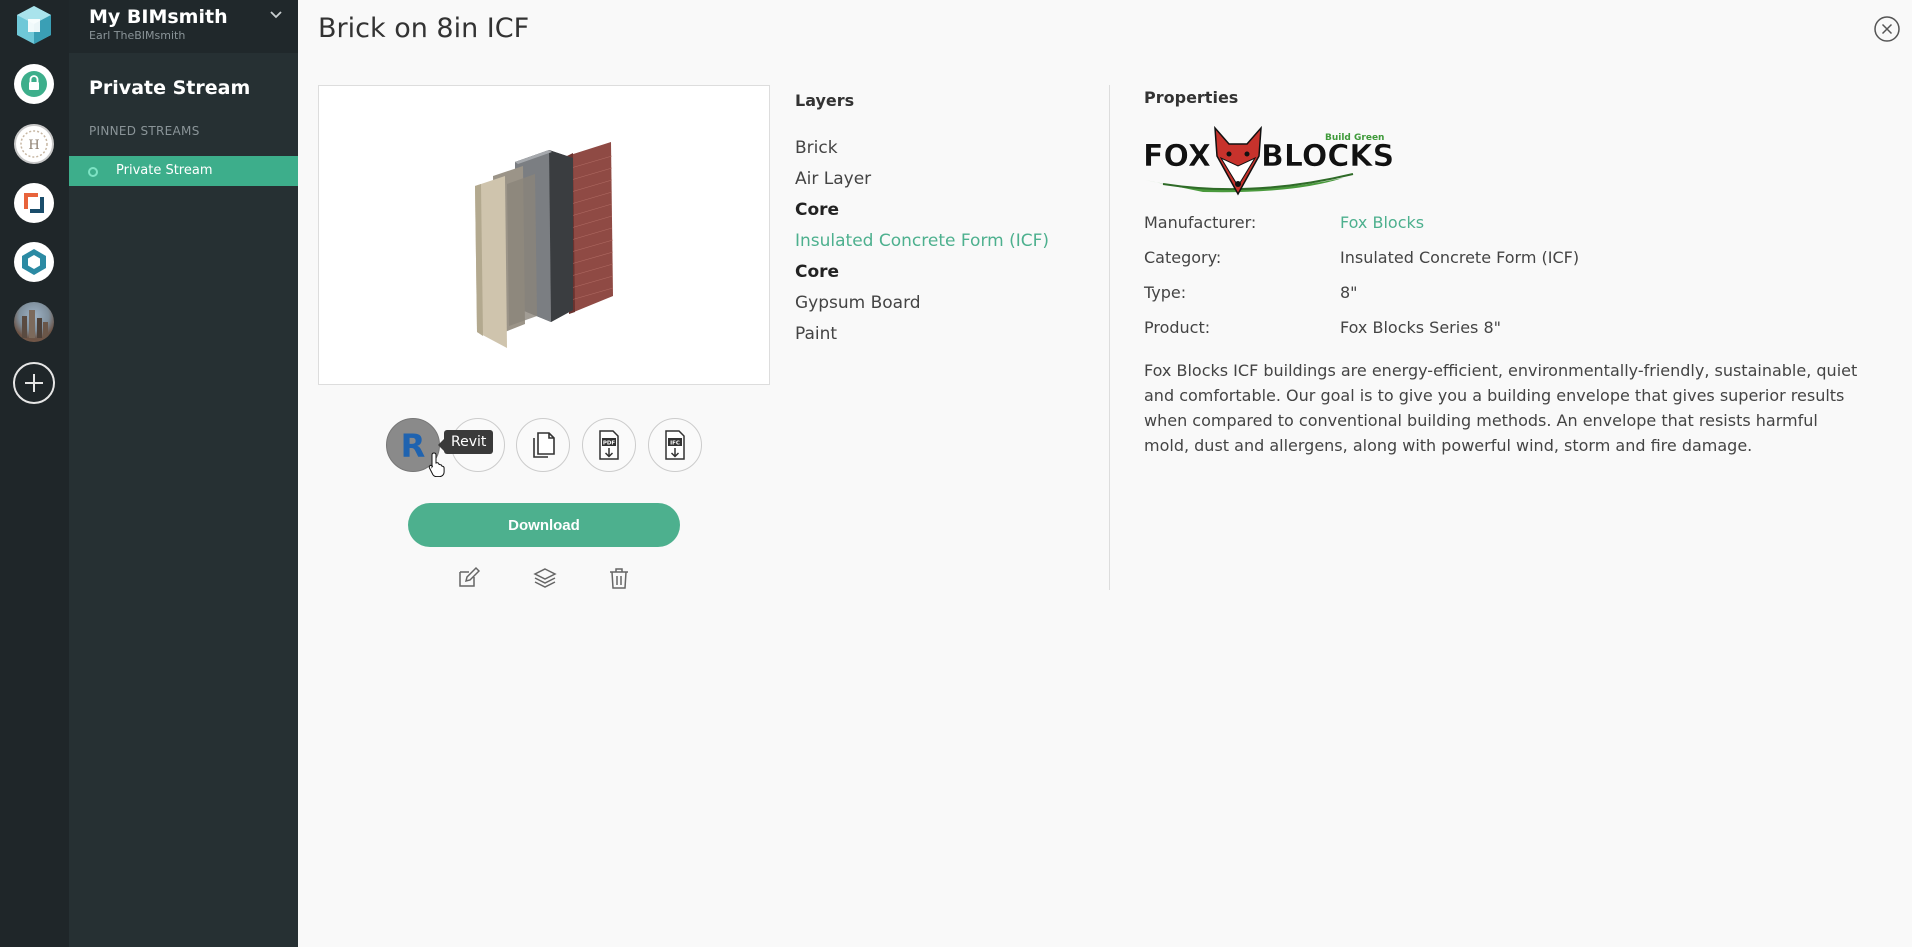 This screenshot has width=1912, height=947. Describe the element at coordinates (1354, 138) in the screenshot. I see `svg-text: Build Green` at that location.